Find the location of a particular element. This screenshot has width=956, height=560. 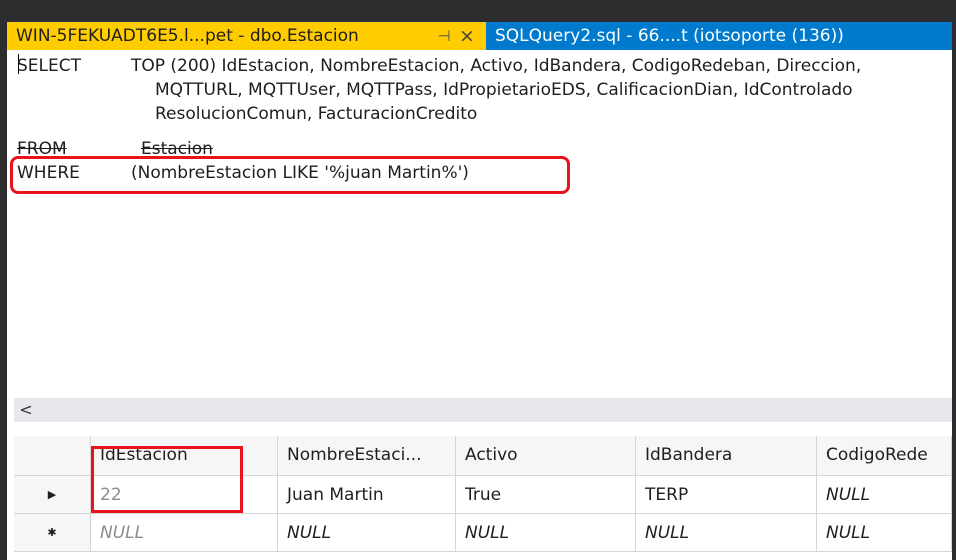

where-highlight-box is located at coordinates (290, 175).